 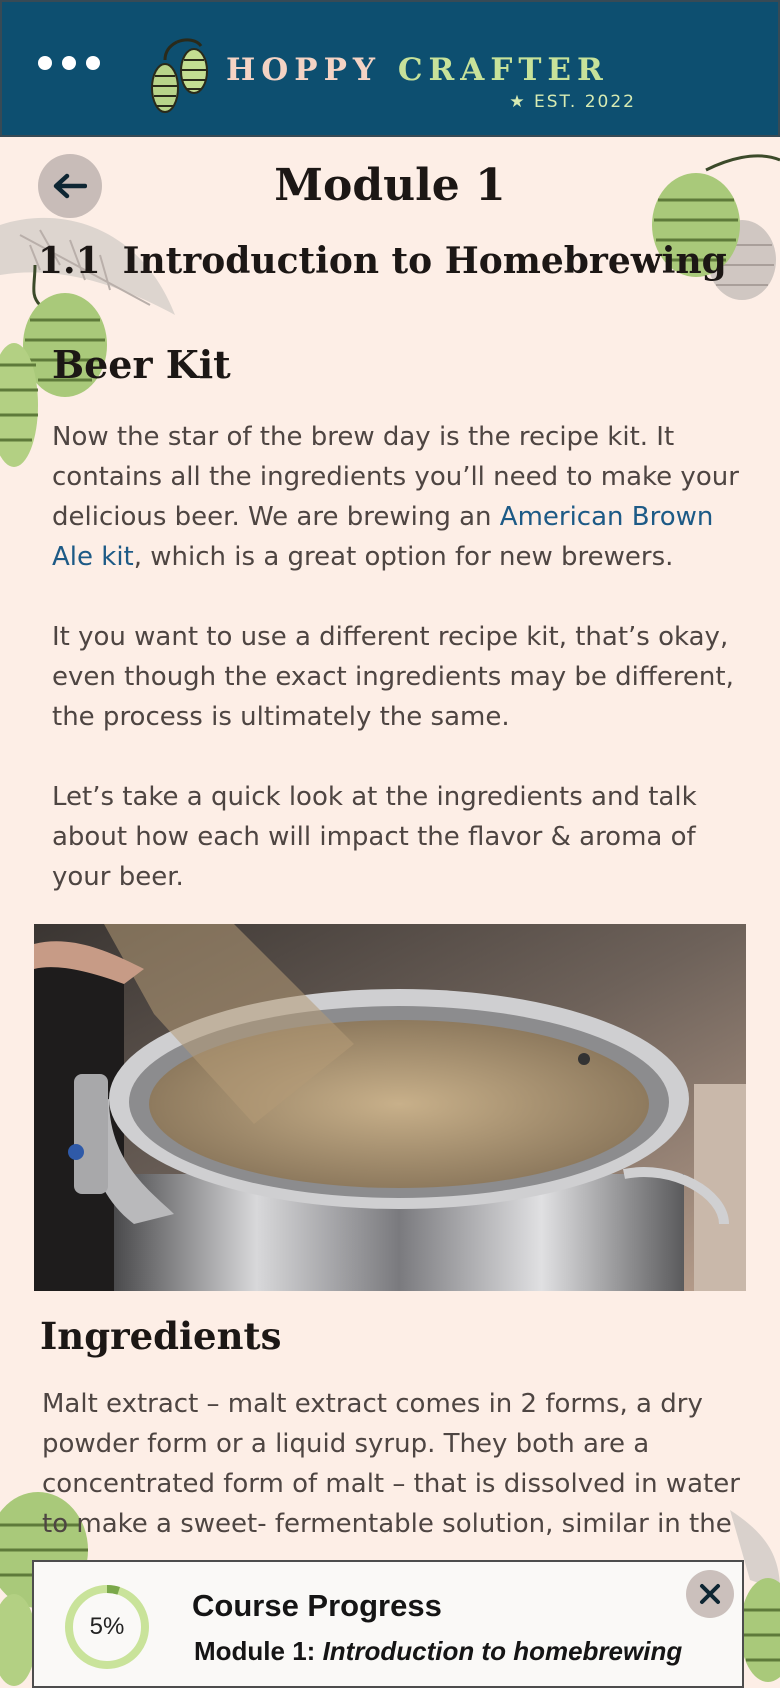 I want to click on beer-kit-heading: Beer Kit, so click(x=141, y=364).